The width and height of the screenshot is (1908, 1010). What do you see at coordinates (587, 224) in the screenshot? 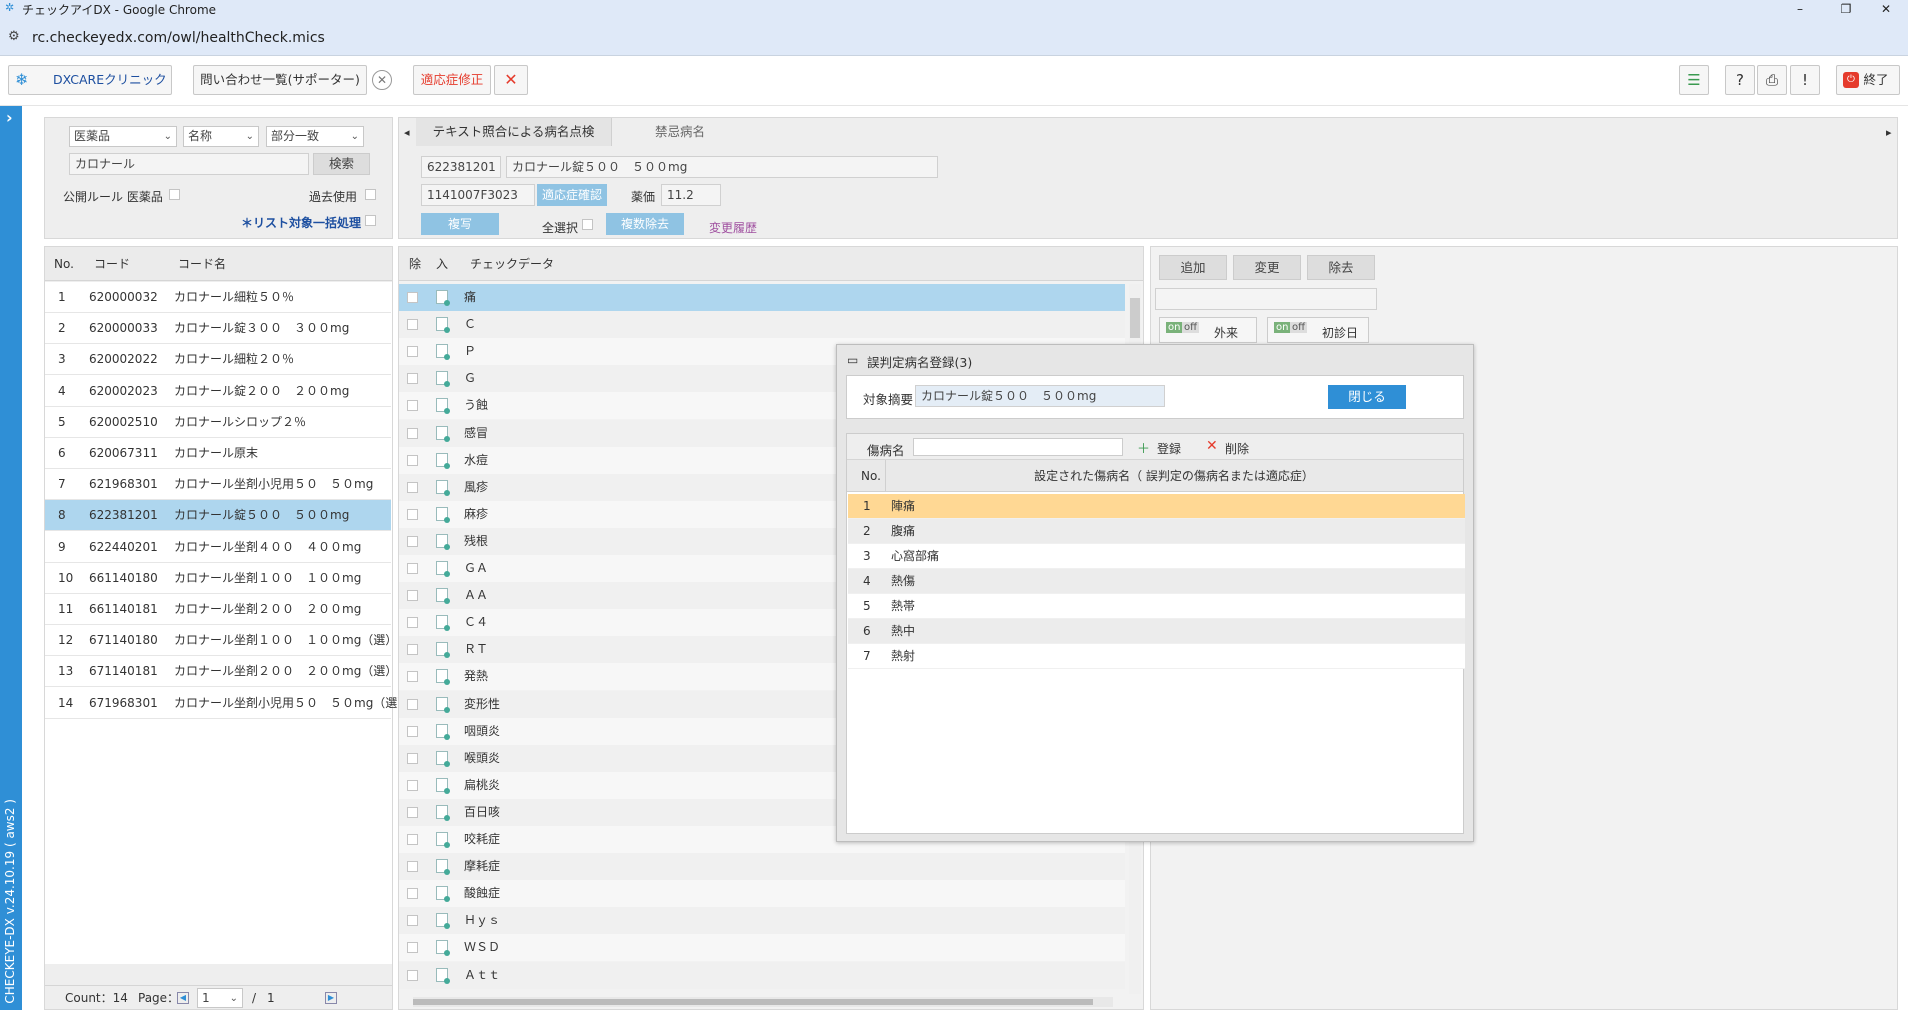
I see `select-all-checkbox` at bounding box center [587, 224].